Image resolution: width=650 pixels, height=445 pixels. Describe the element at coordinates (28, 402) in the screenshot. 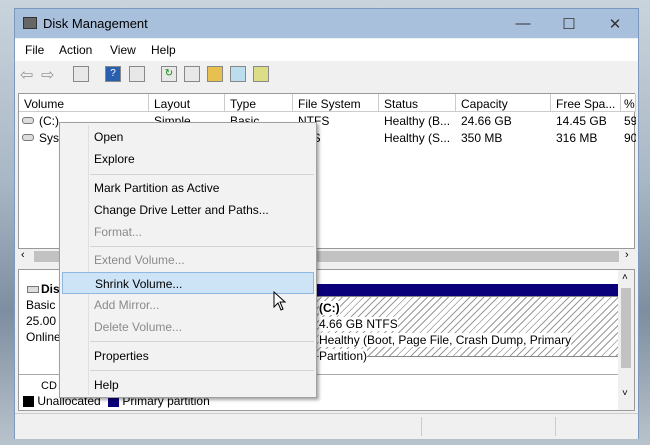

I see `legend-swatch-unallocated` at that location.